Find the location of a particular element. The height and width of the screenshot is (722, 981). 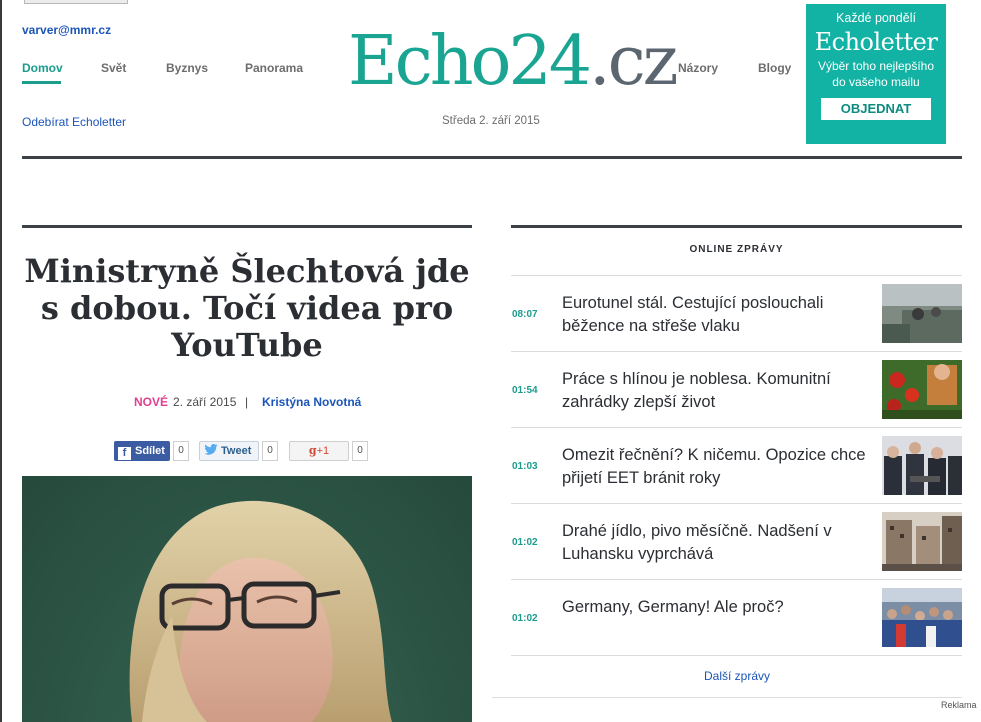

subscribe-echoletter-link: Odebírat Echoletter is located at coordinates (74, 122).